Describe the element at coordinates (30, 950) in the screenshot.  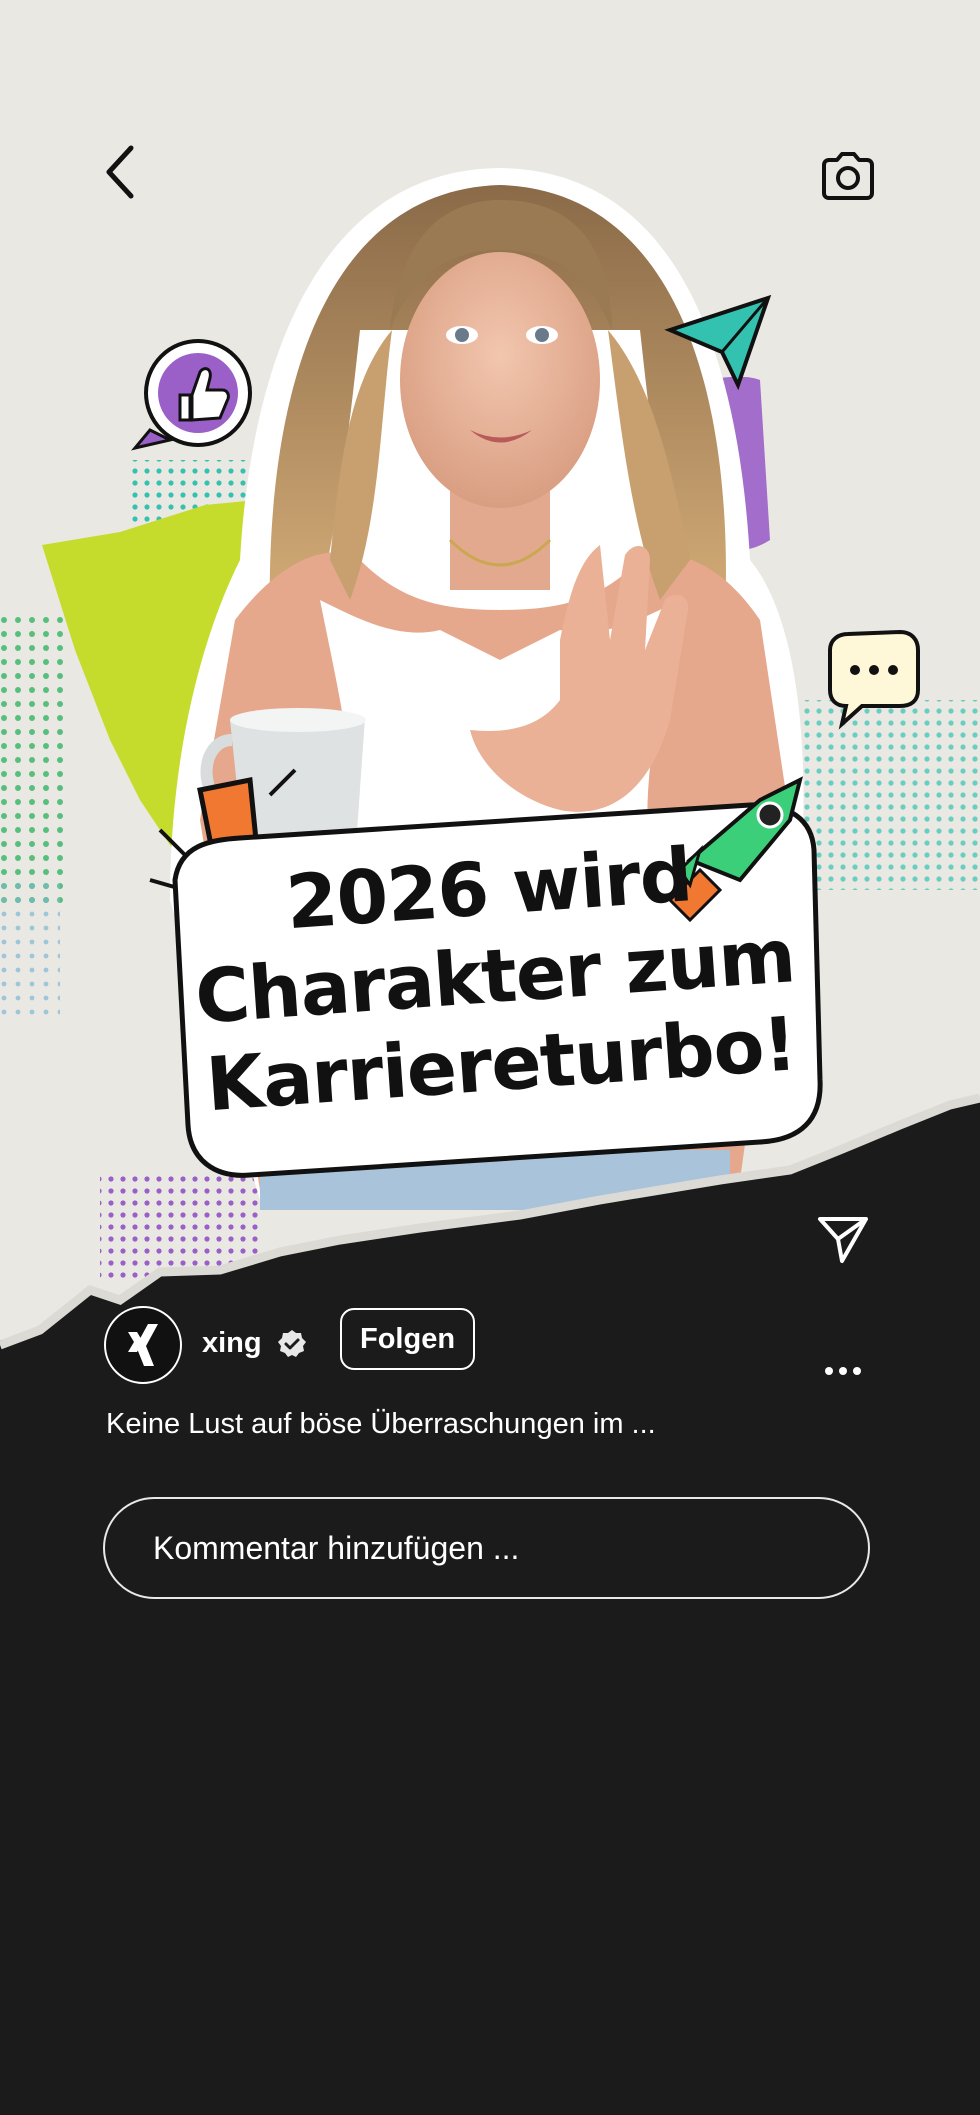
I see `dots-left-blue` at that location.